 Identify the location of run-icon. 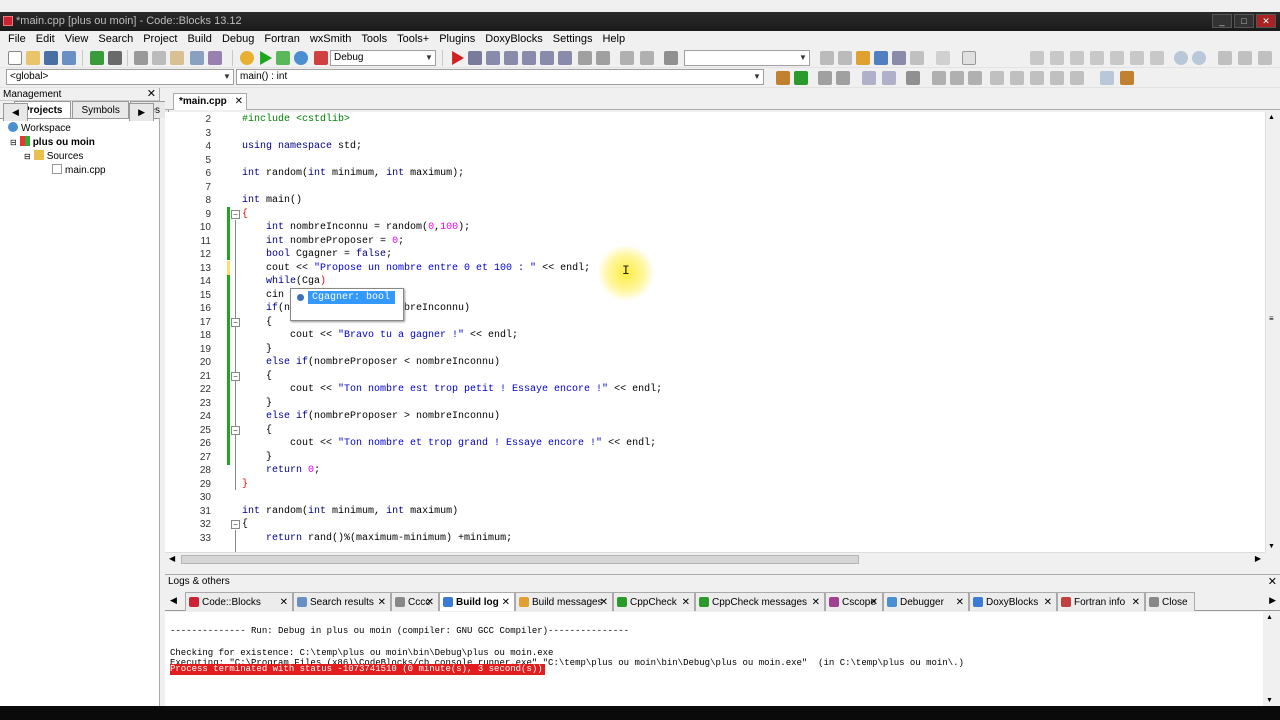
(266, 58).